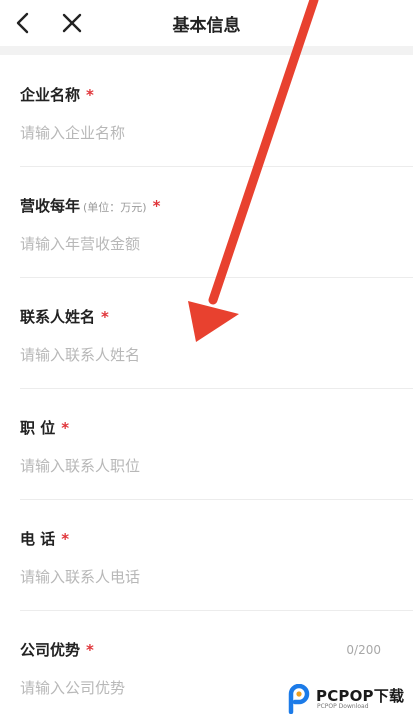 The height and width of the screenshot is (722, 413). I want to click on contact-name-input, so click(185, 355).